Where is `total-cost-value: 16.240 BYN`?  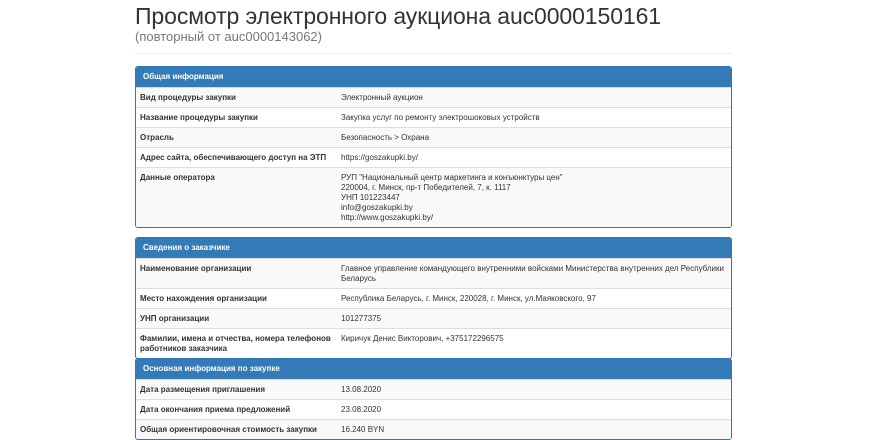
total-cost-value: 16.240 BYN is located at coordinates (534, 429).